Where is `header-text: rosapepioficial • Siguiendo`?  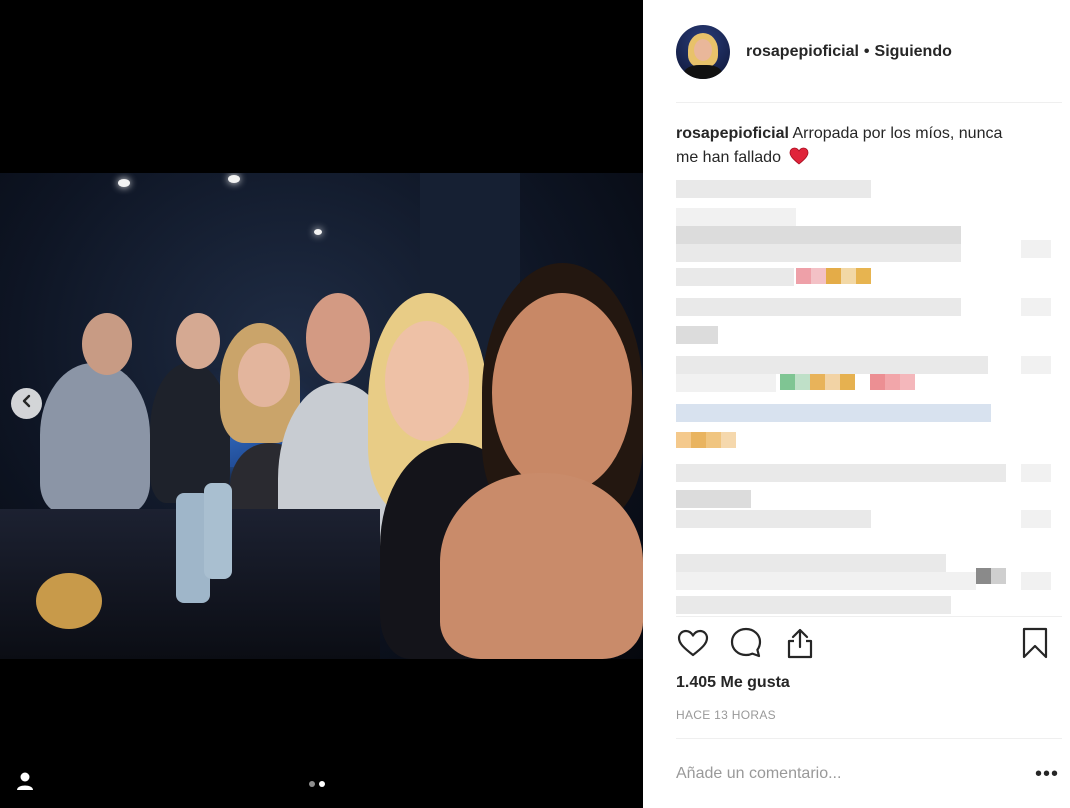
header-text: rosapepioficial • Siguiendo is located at coordinates (849, 52).